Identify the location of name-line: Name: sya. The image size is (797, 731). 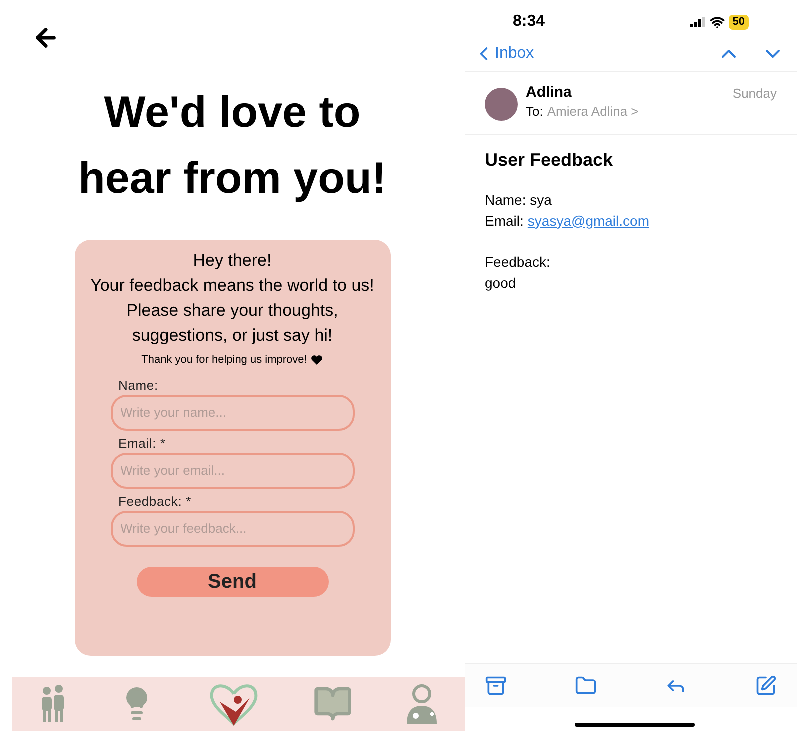
(519, 200).